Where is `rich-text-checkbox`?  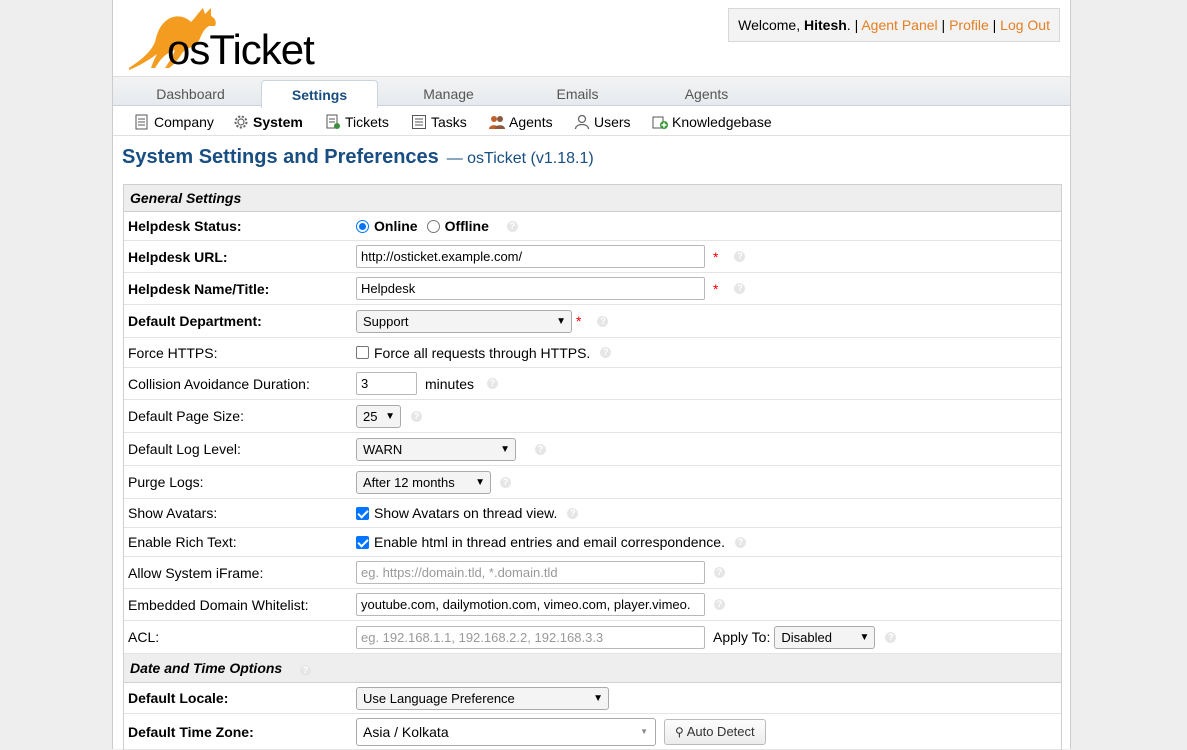
rich-text-checkbox is located at coordinates (362, 542).